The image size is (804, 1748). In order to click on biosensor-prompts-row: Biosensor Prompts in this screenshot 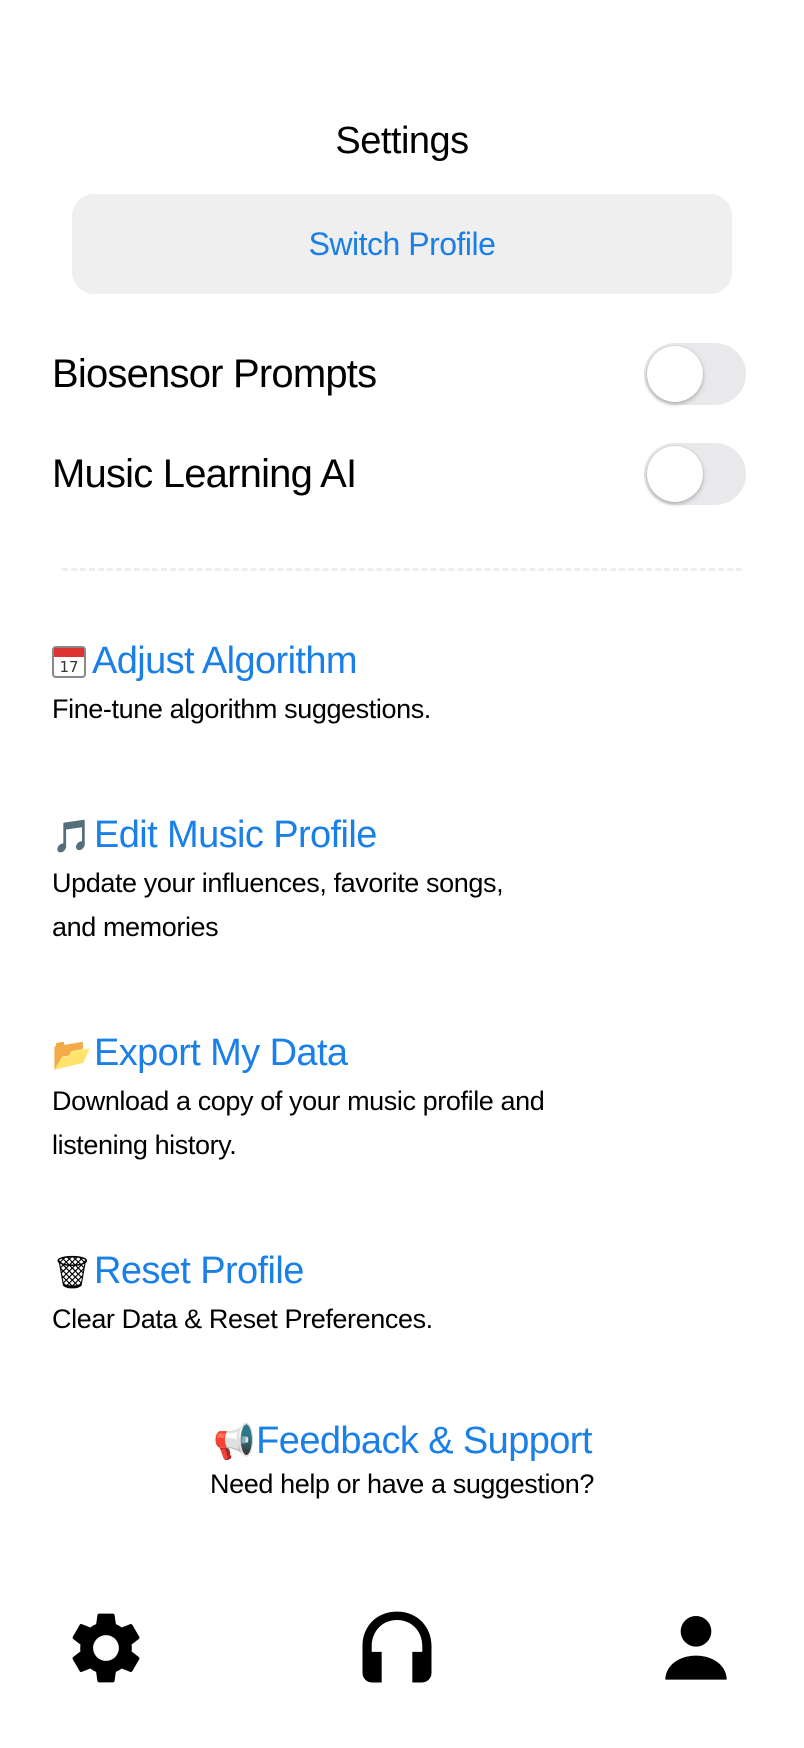, I will do `click(399, 374)`.